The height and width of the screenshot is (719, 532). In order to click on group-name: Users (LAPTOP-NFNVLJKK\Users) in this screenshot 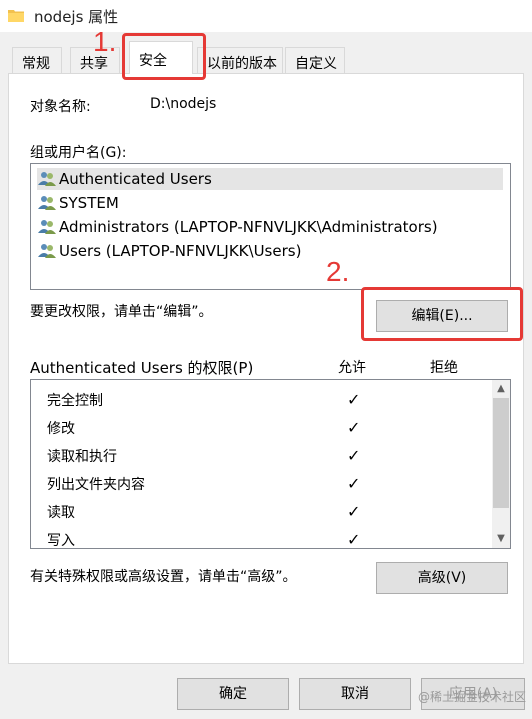, I will do `click(180, 251)`.